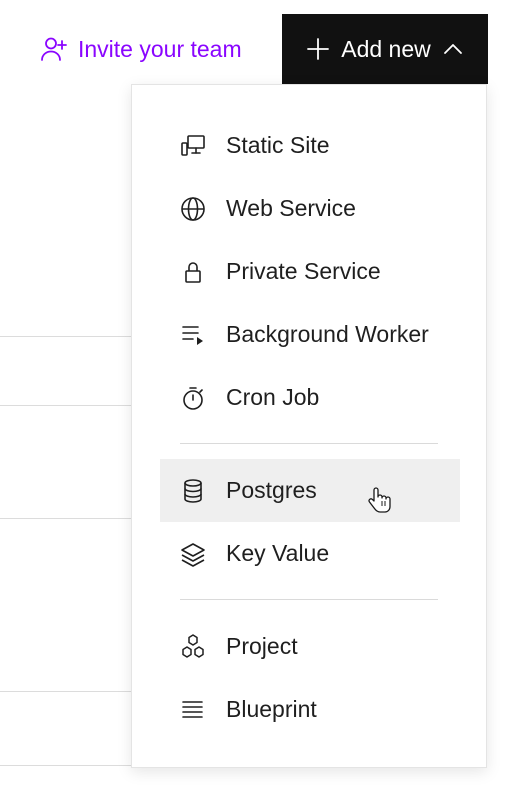  What do you see at coordinates (318, 49) in the screenshot?
I see `plus-icon` at bounding box center [318, 49].